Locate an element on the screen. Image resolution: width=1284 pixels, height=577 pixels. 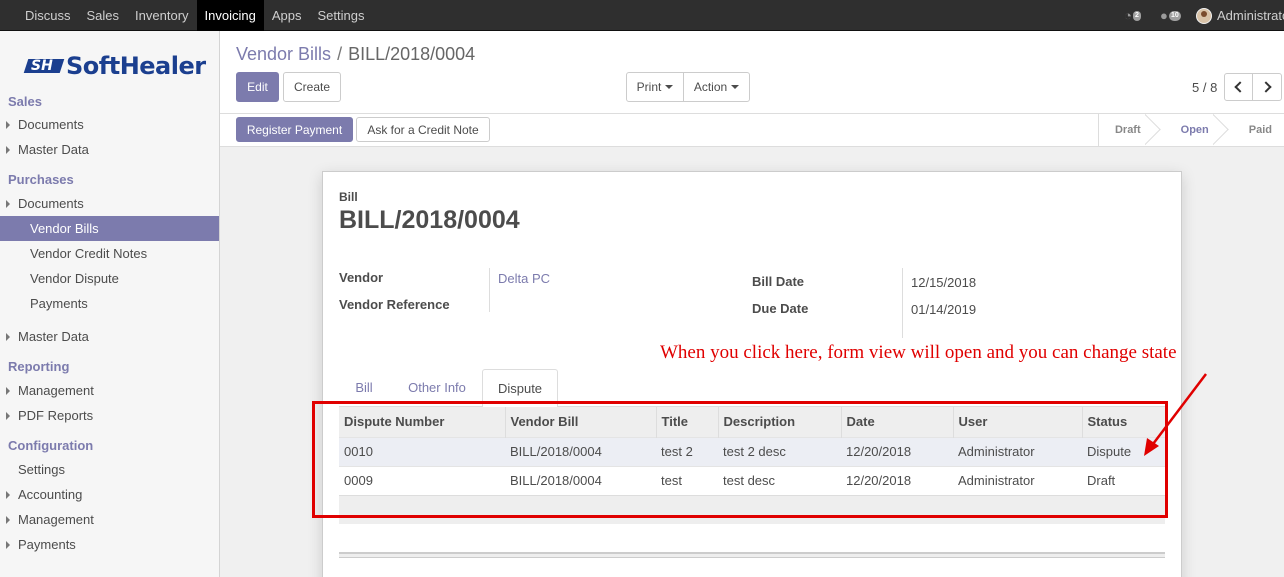
sidebar-item-config-payments: Payments is located at coordinates (109, 544).